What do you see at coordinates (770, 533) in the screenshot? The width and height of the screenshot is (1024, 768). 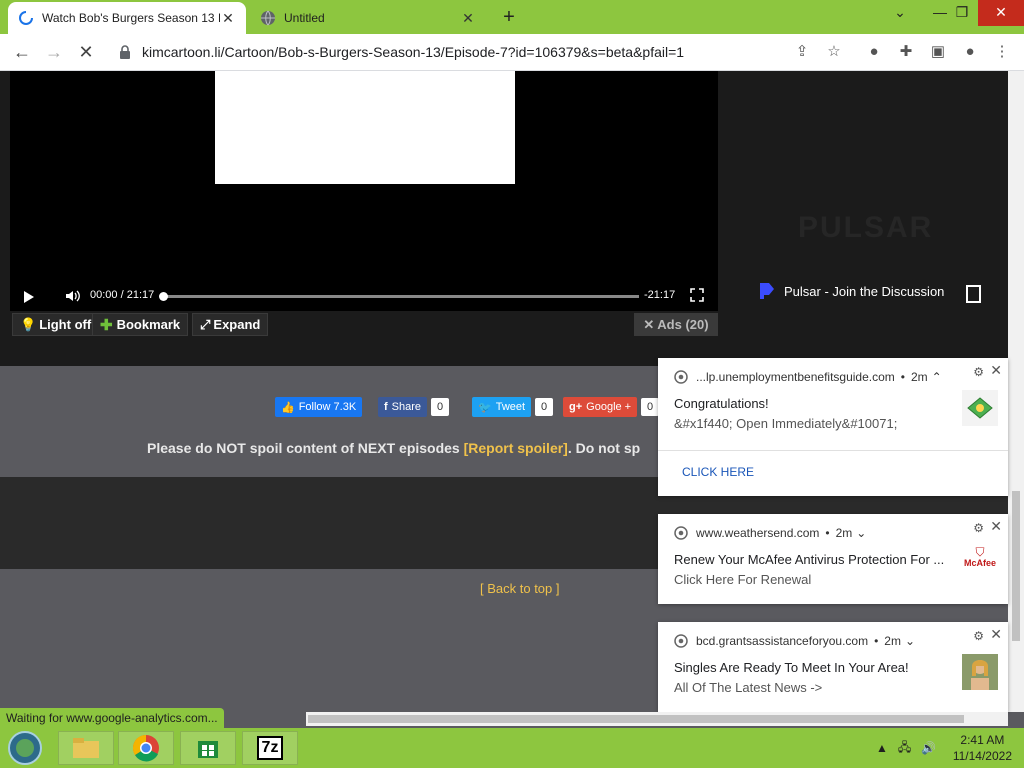 I see `notification-source: www.weathersend.com • 2m ⌄` at bounding box center [770, 533].